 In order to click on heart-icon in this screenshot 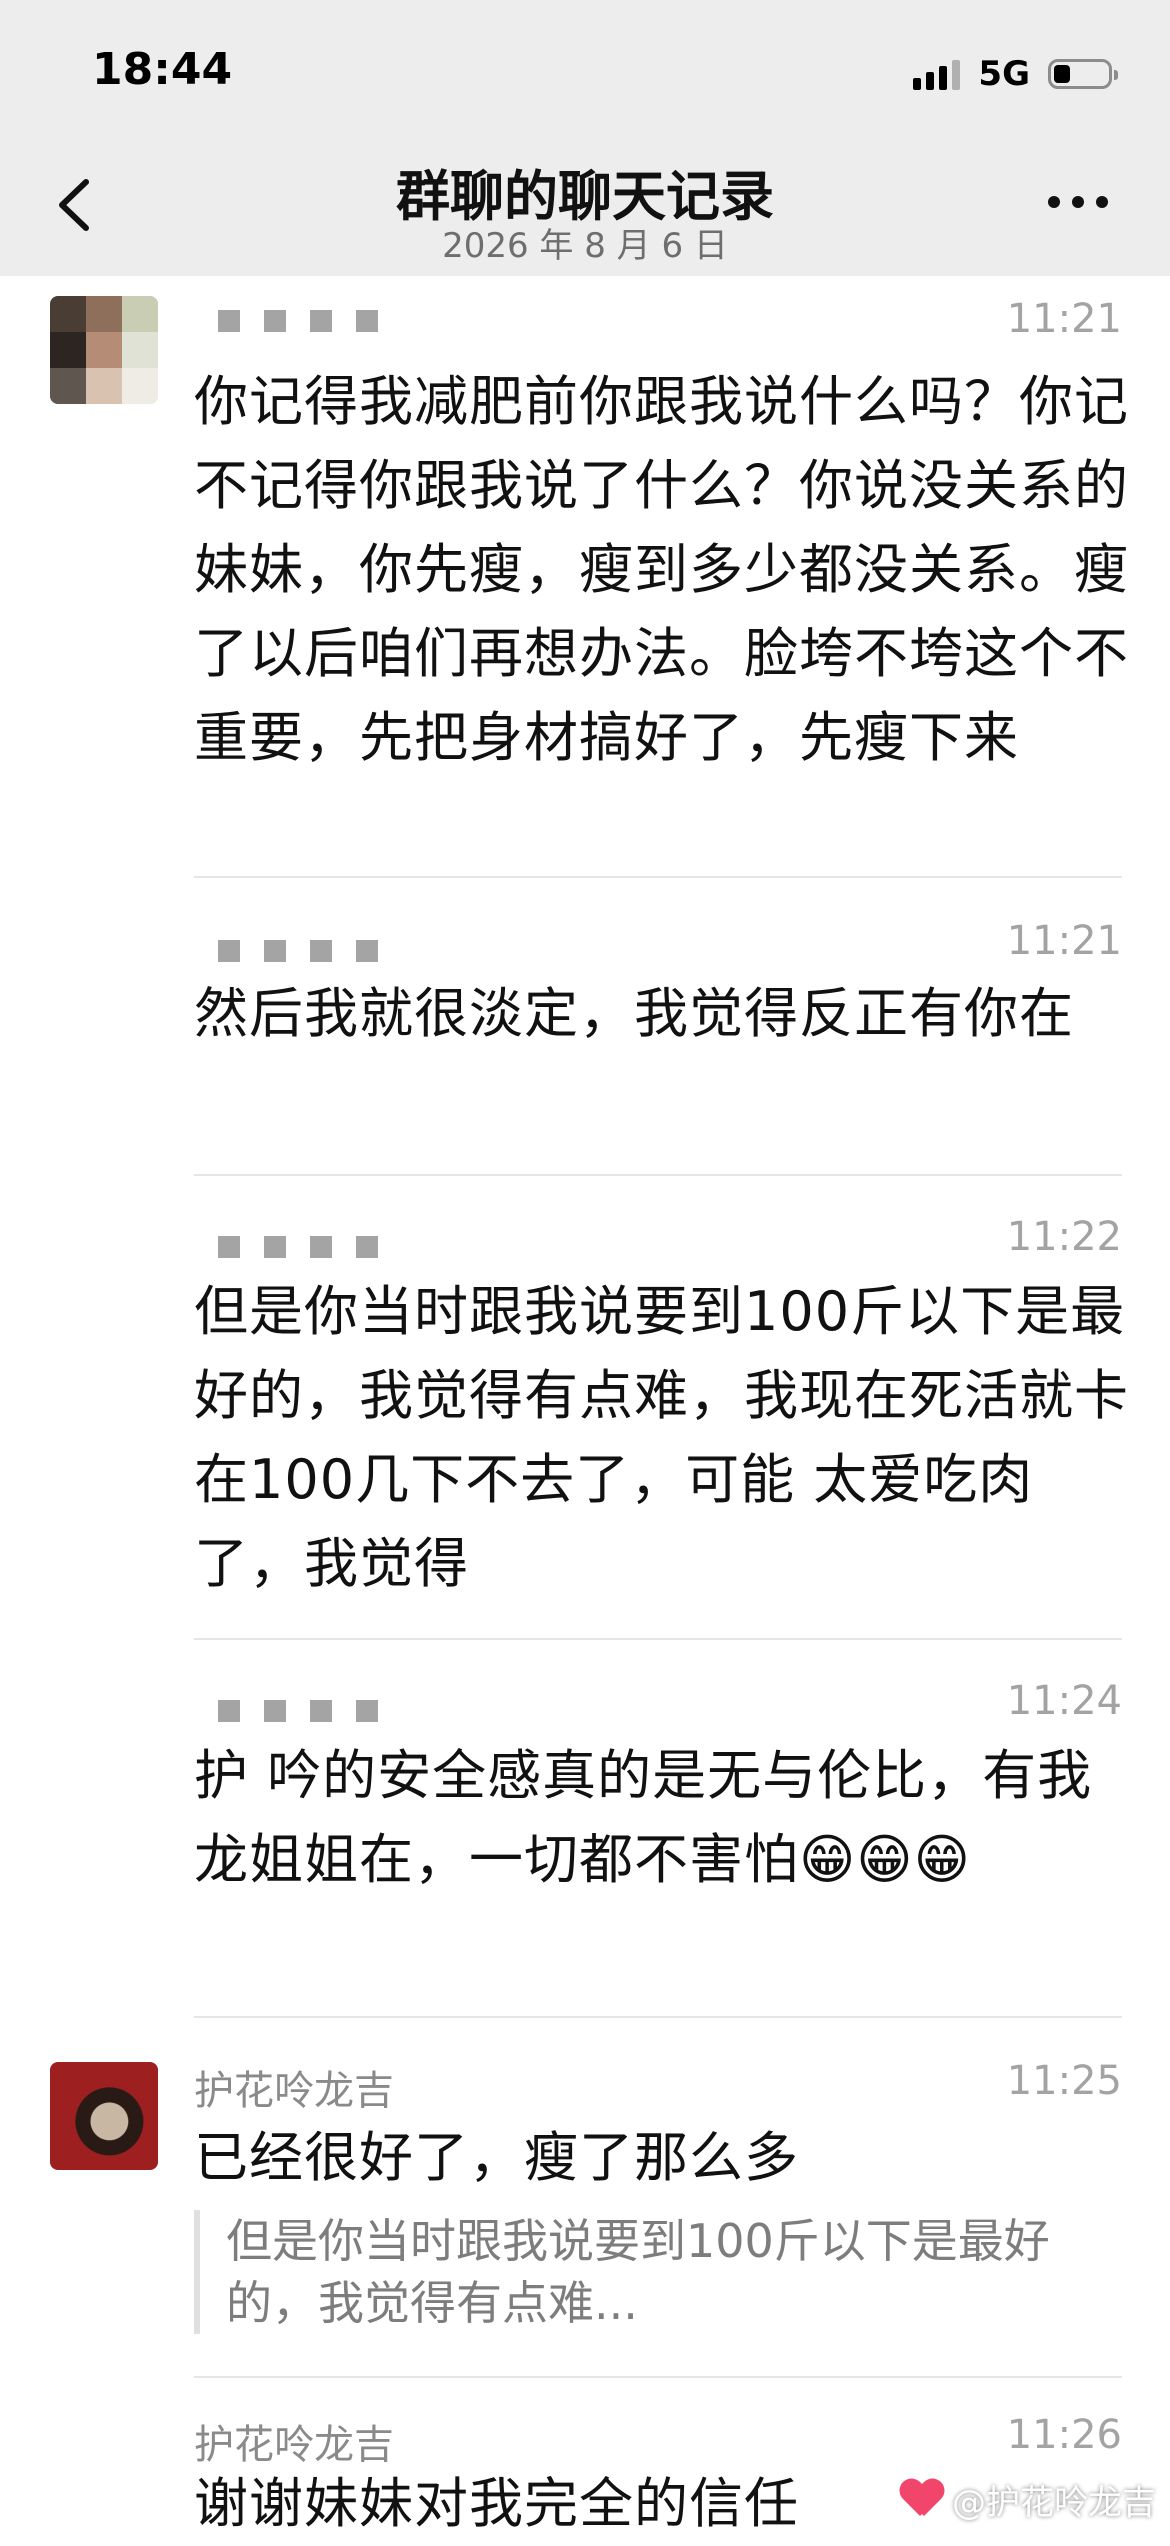, I will do `click(922, 2500)`.